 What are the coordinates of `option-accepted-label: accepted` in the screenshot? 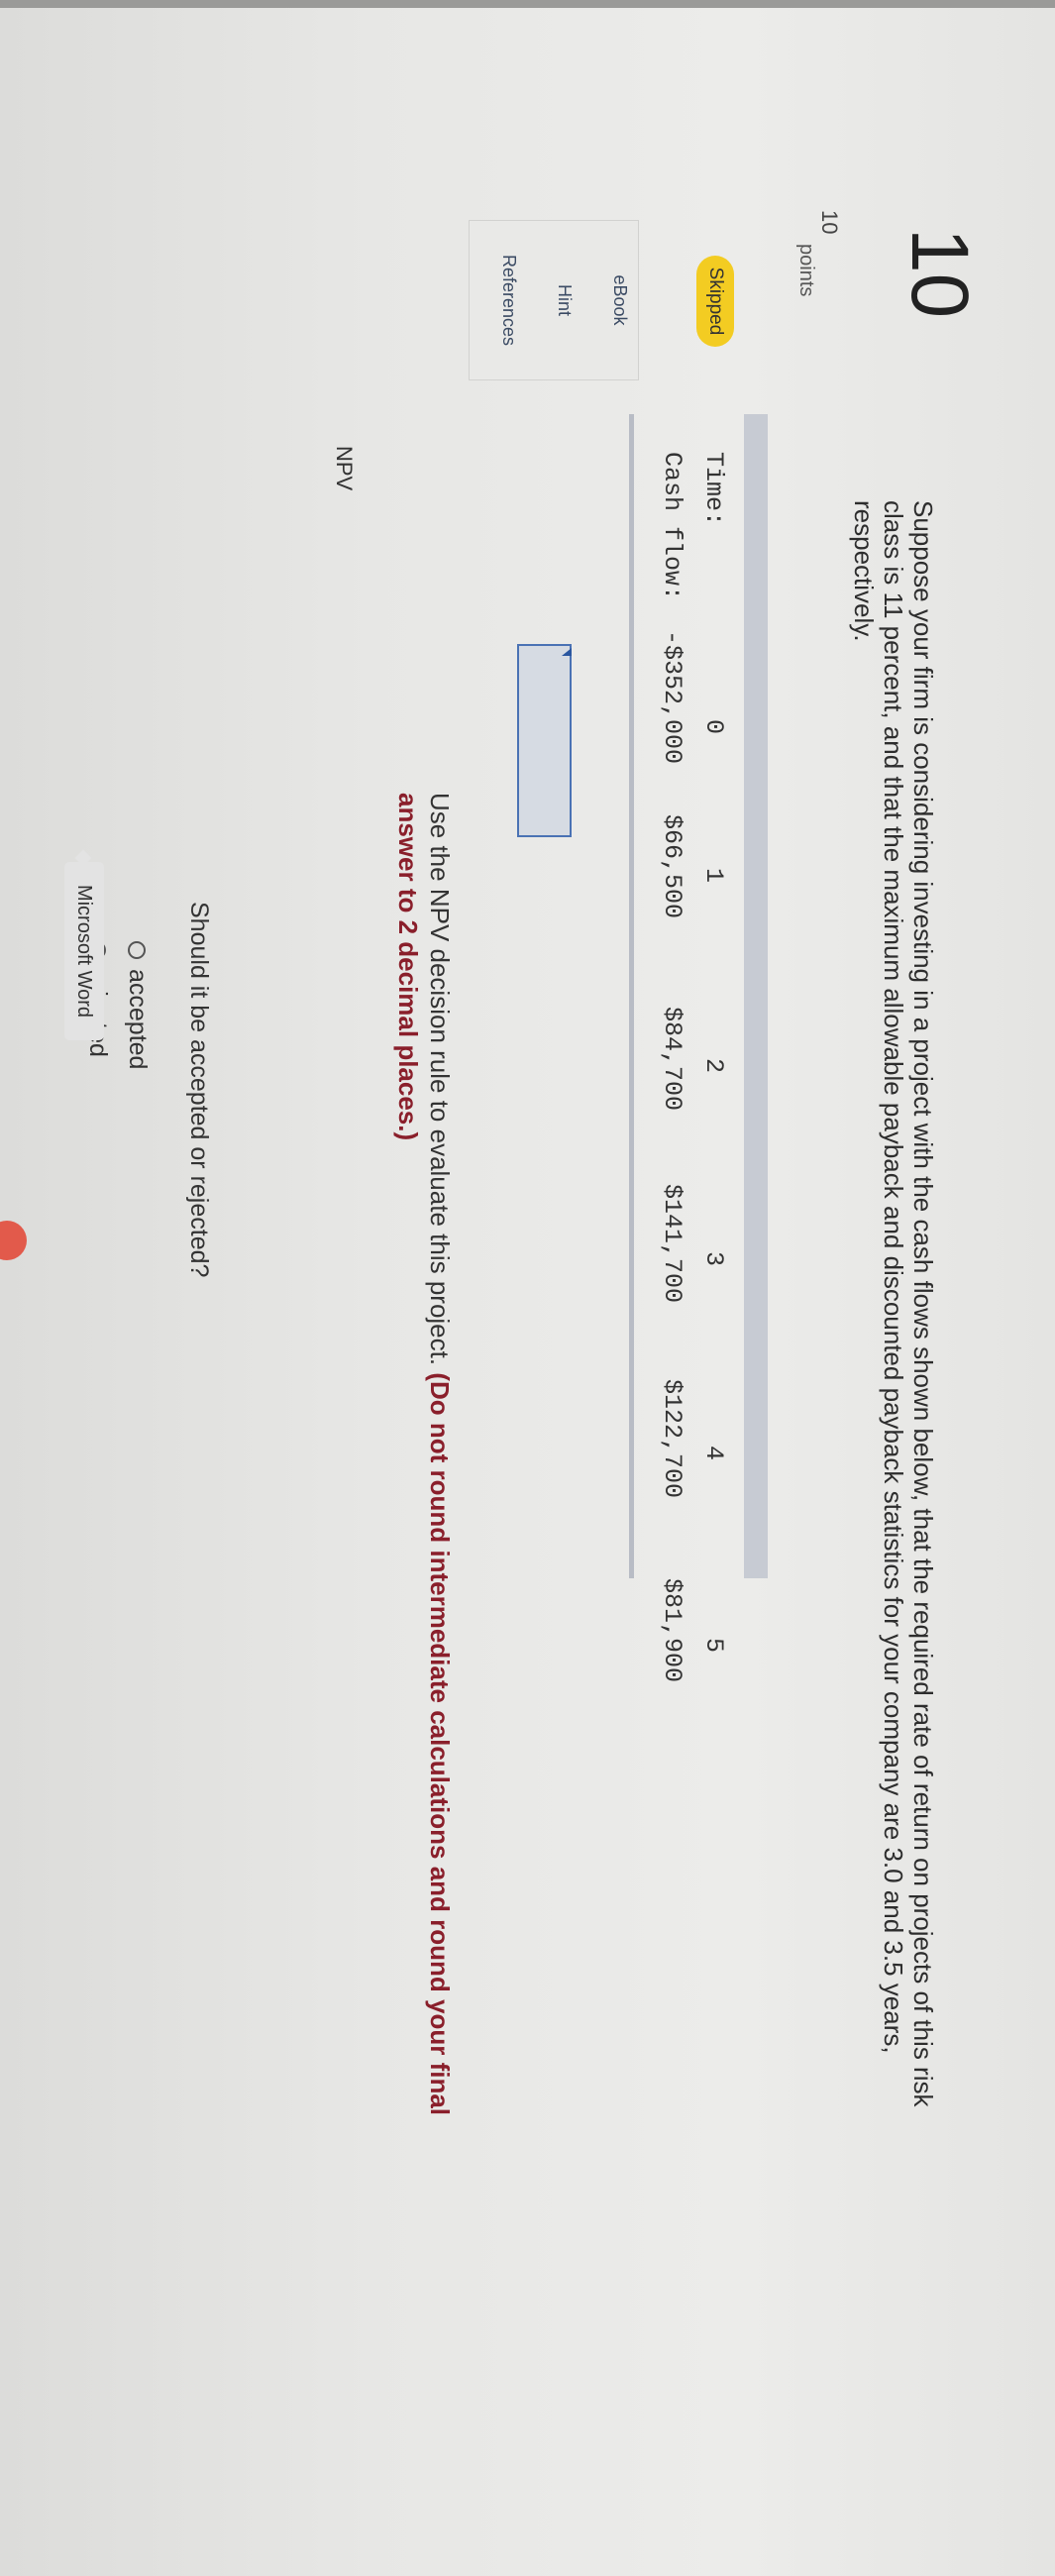 It's located at (138, 1020).